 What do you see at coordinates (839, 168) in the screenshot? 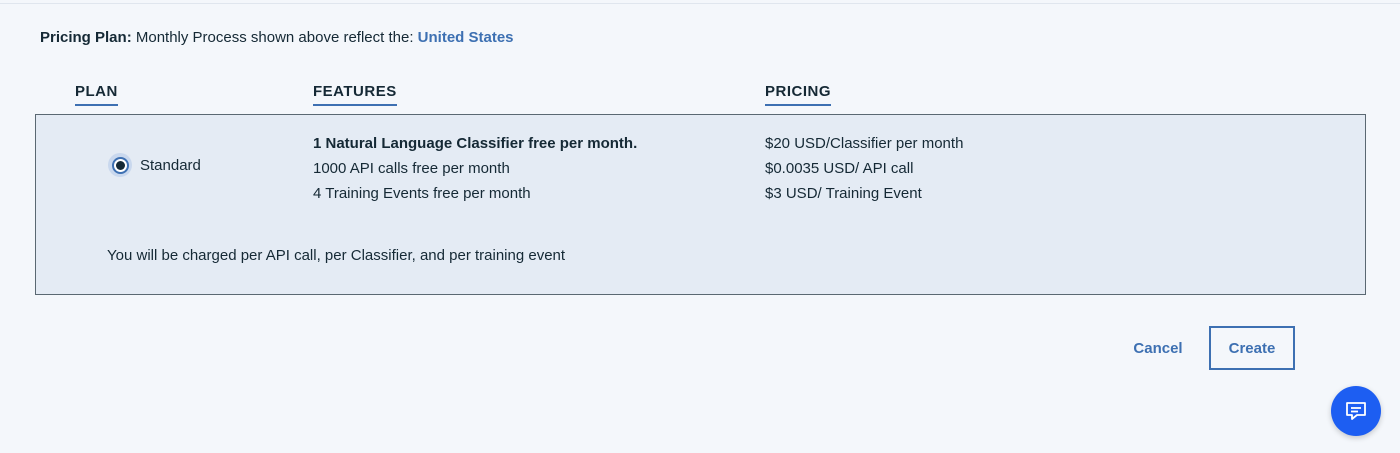
I see `pricing-item: $0.0035 USD/ API call` at bounding box center [839, 168].